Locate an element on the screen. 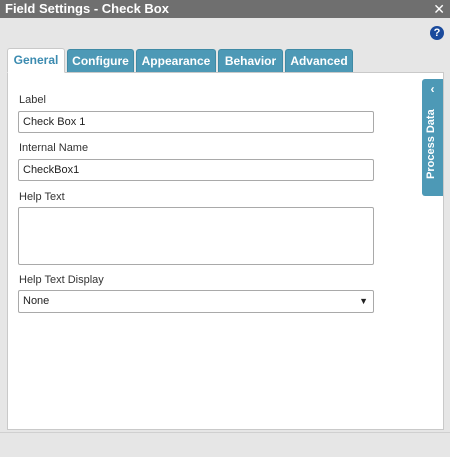 This screenshot has width=450, height=457. chevron-left-icon: ‹ is located at coordinates (432, 89).